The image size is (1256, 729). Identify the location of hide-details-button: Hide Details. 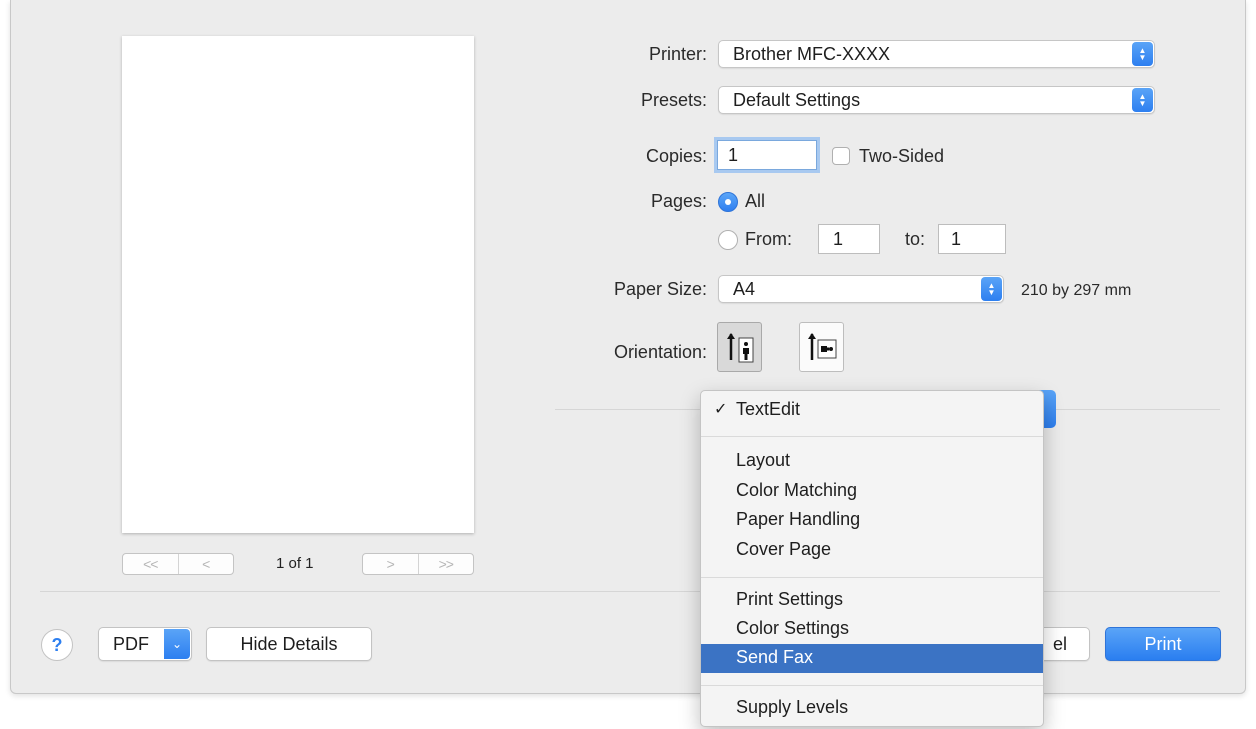
(289, 644).